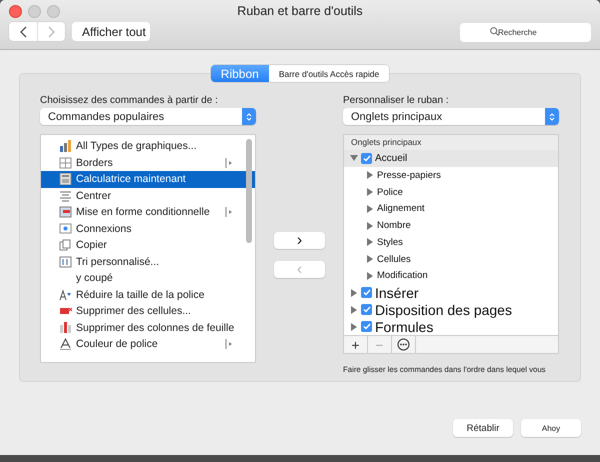 The height and width of the screenshot is (462, 600). Describe the element at coordinates (65, 245) in the screenshot. I see `copy-icon` at that location.